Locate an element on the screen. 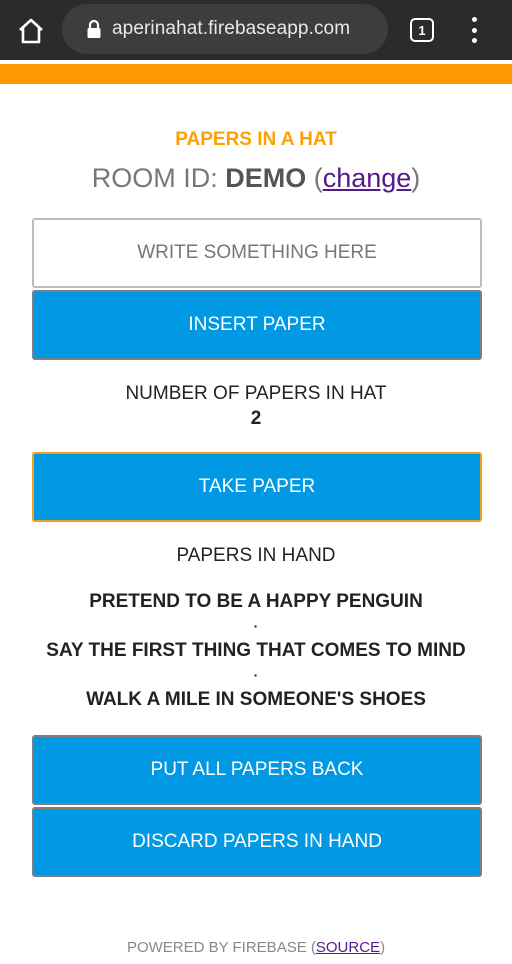 The width and height of the screenshot is (512, 964). take-paper-button: TAKE PAPER is located at coordinates (257, 487).